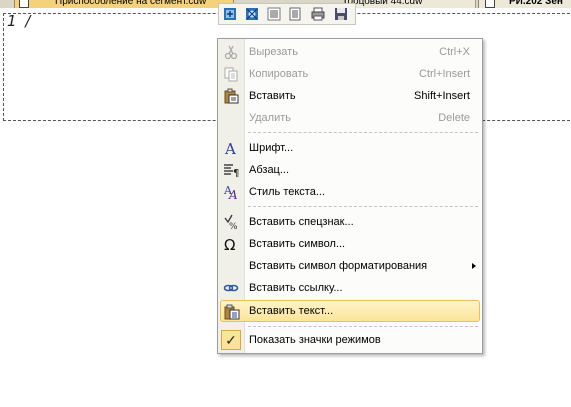 The image size is (571, 407). Describe the element at coordinates (454, 52) in the screenshot. I see `menu-item-shortcut: Ctrl+X` at that location.